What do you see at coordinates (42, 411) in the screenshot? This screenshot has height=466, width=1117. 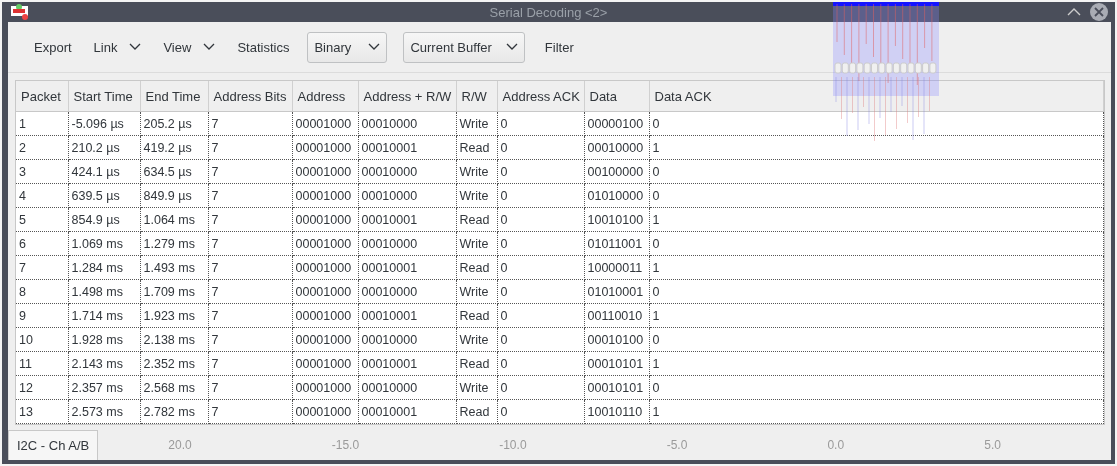 I see `table-cell: 13` at bounding box center [42, 411].